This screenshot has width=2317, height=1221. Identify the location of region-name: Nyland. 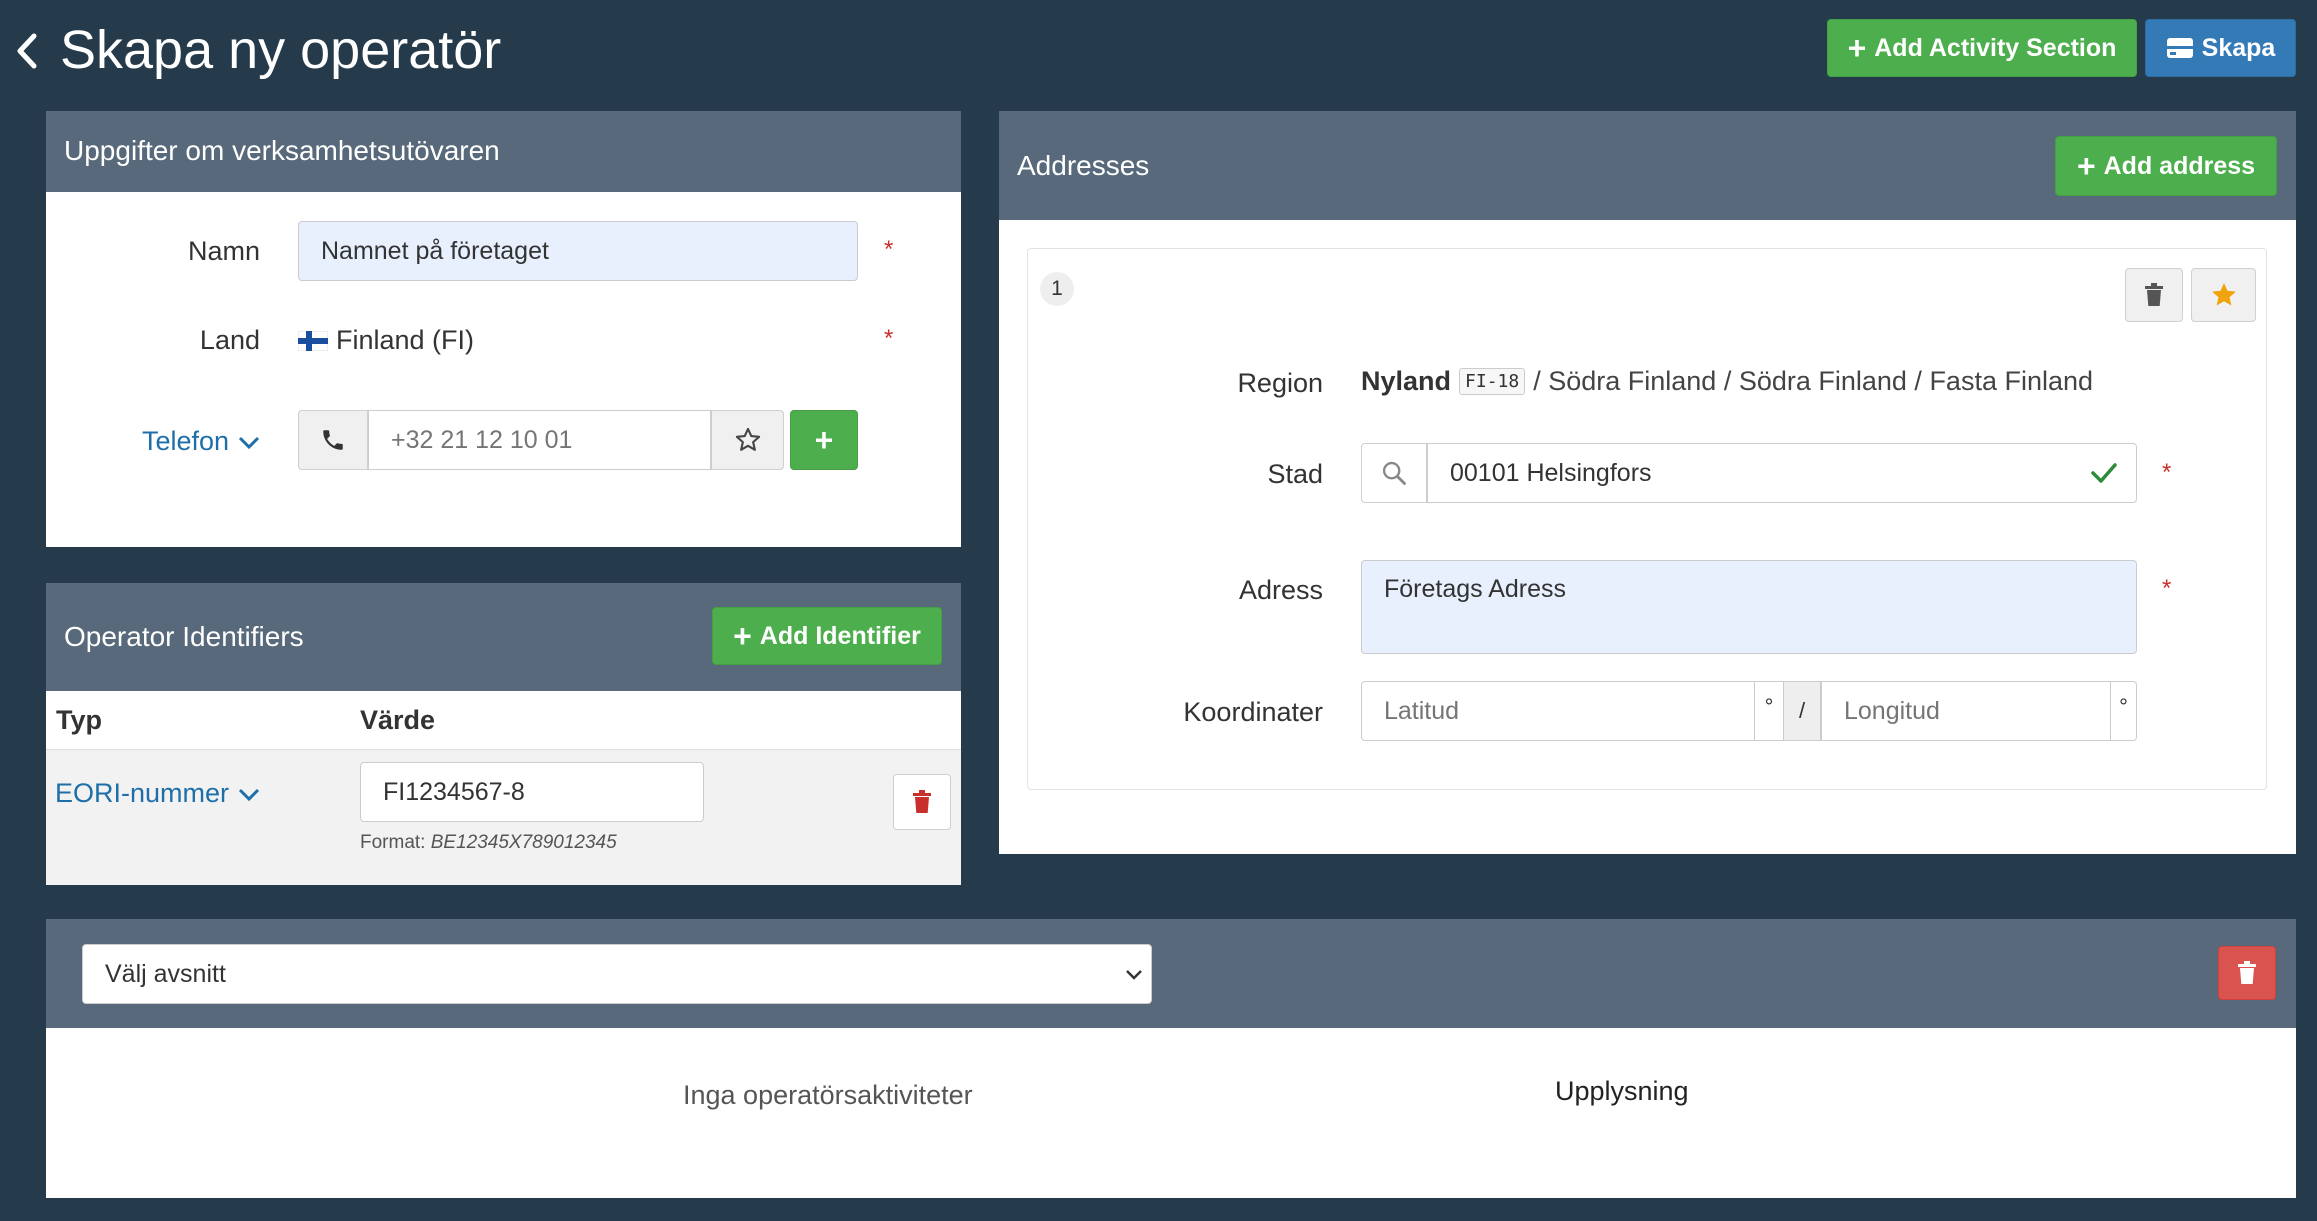
(1406, 381).